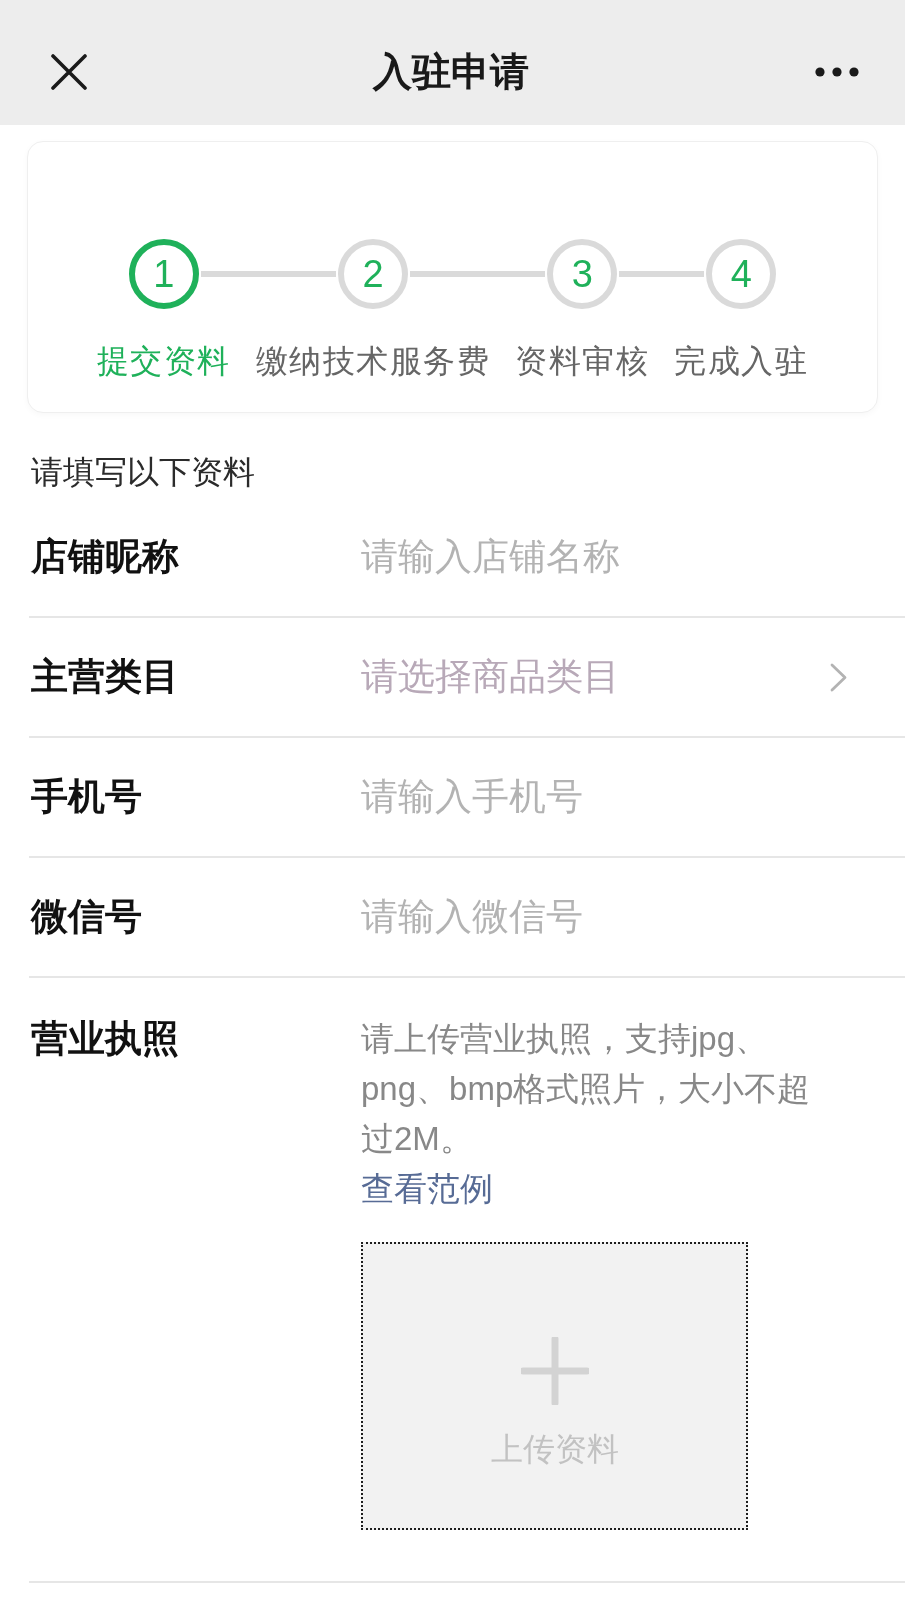 This screenshot has height=1600, width=905. Describe the element at coordinates (611, 917) in the screenshot. I see `text-input: 请输入微信号` at that location.